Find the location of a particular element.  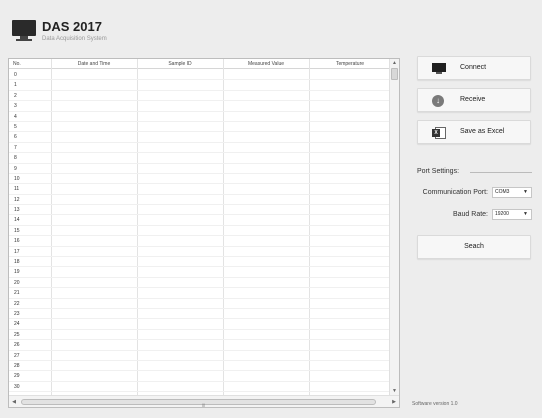

row-number: 7 is located at coordinates (15, 147).